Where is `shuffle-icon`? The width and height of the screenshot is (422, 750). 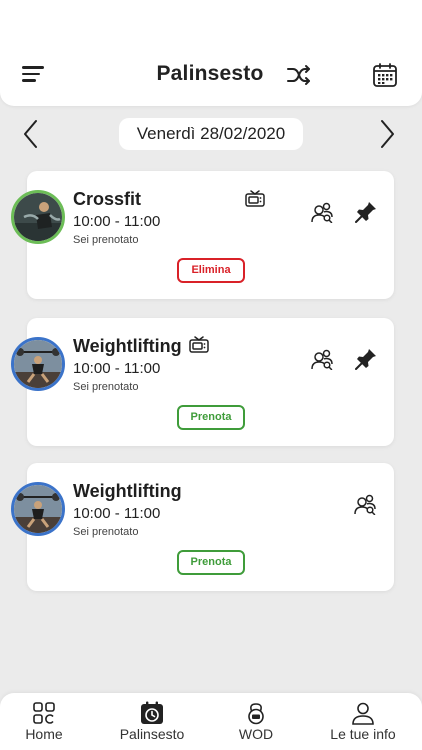
shuffle-icon is located at coordinates (299, 75).